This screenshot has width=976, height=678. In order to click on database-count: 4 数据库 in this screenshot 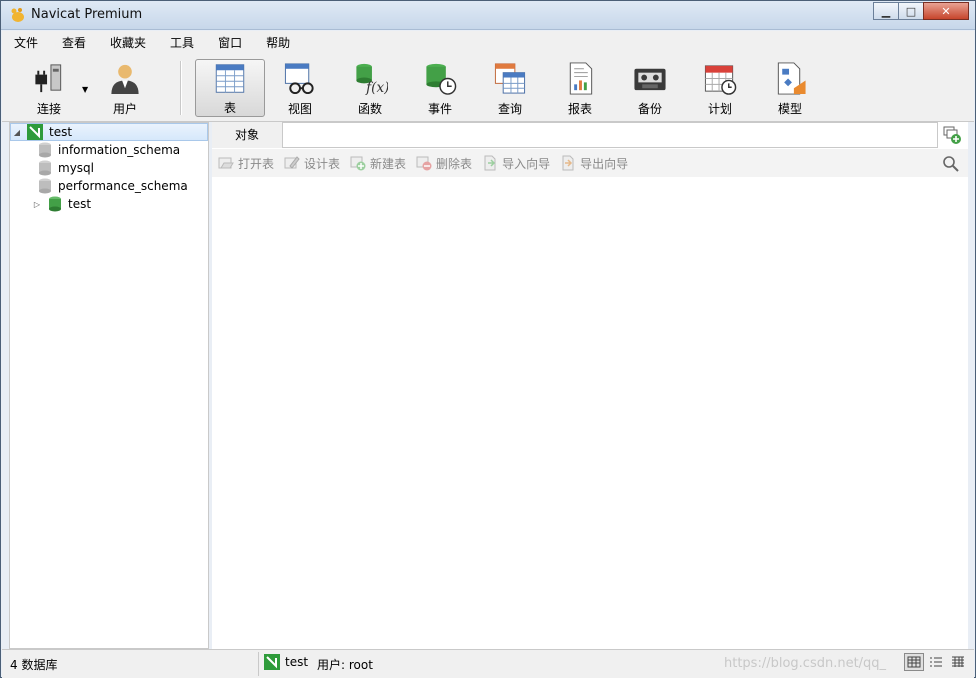, I will do `click(34, 665)`.